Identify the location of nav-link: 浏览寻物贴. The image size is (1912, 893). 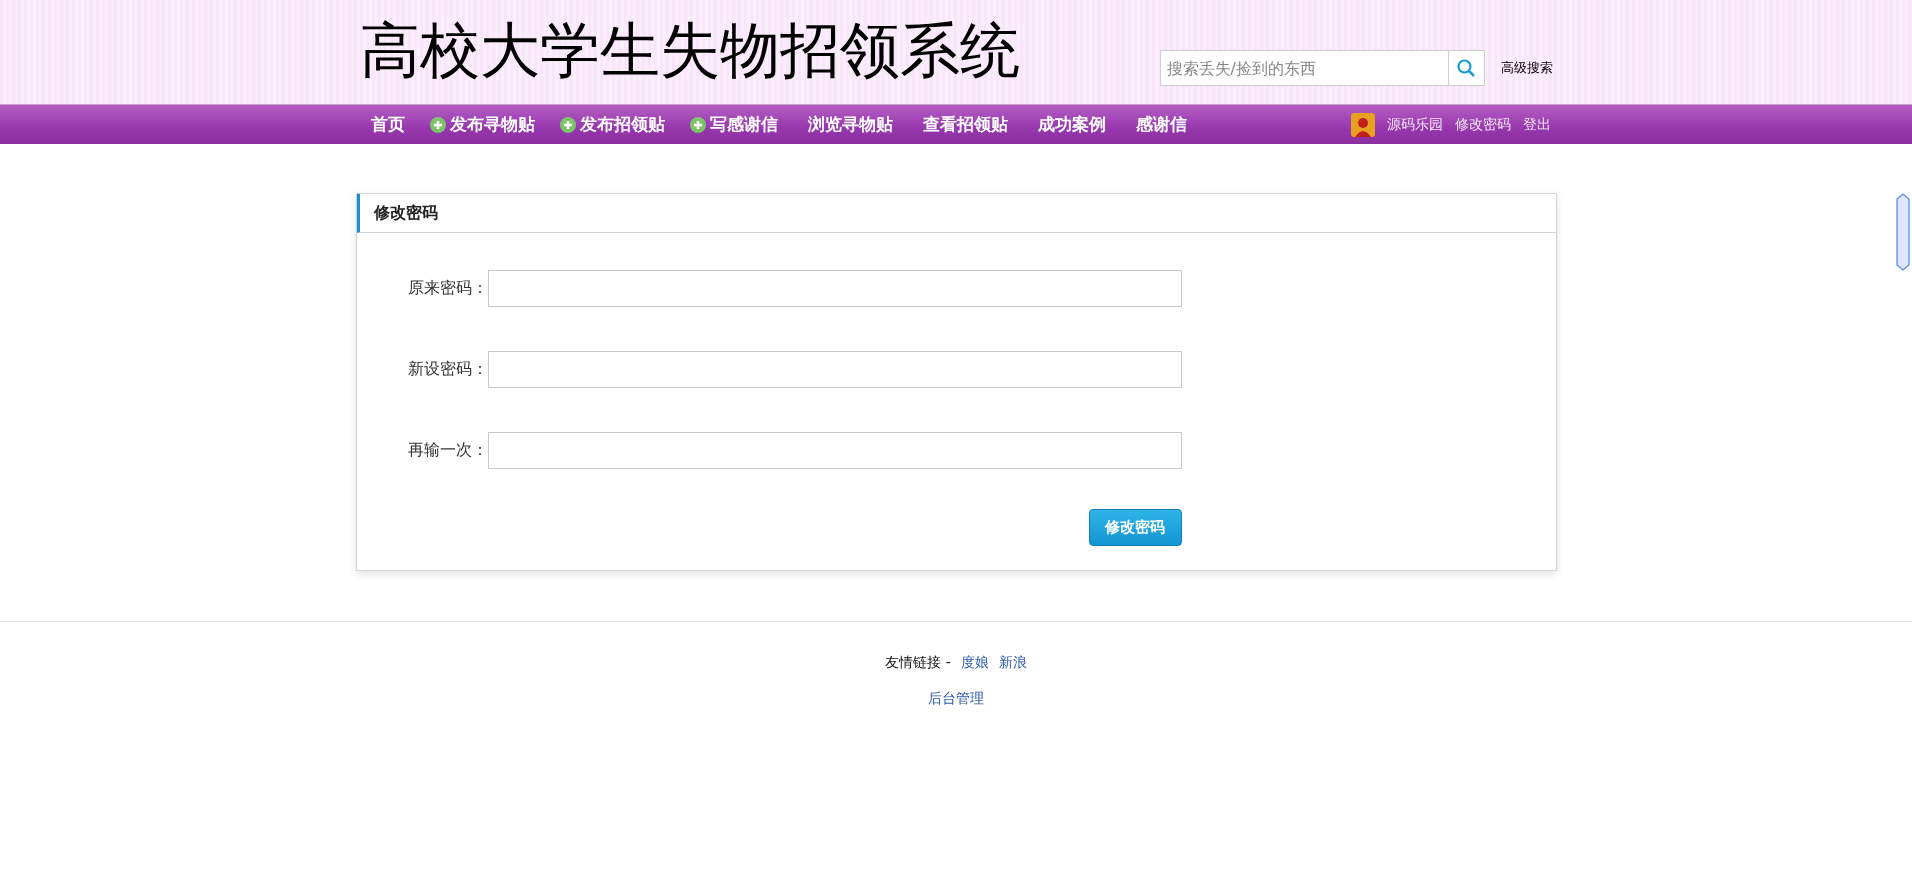
(850, 124).